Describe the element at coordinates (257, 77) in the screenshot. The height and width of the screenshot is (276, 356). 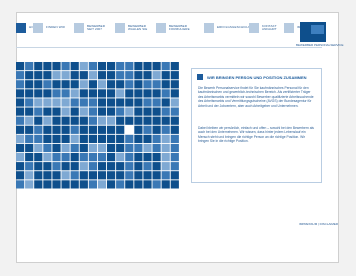
I see `panel-title: WIR BRINGEN PERSON UND POSITION ZUSAMMEN` at that location.